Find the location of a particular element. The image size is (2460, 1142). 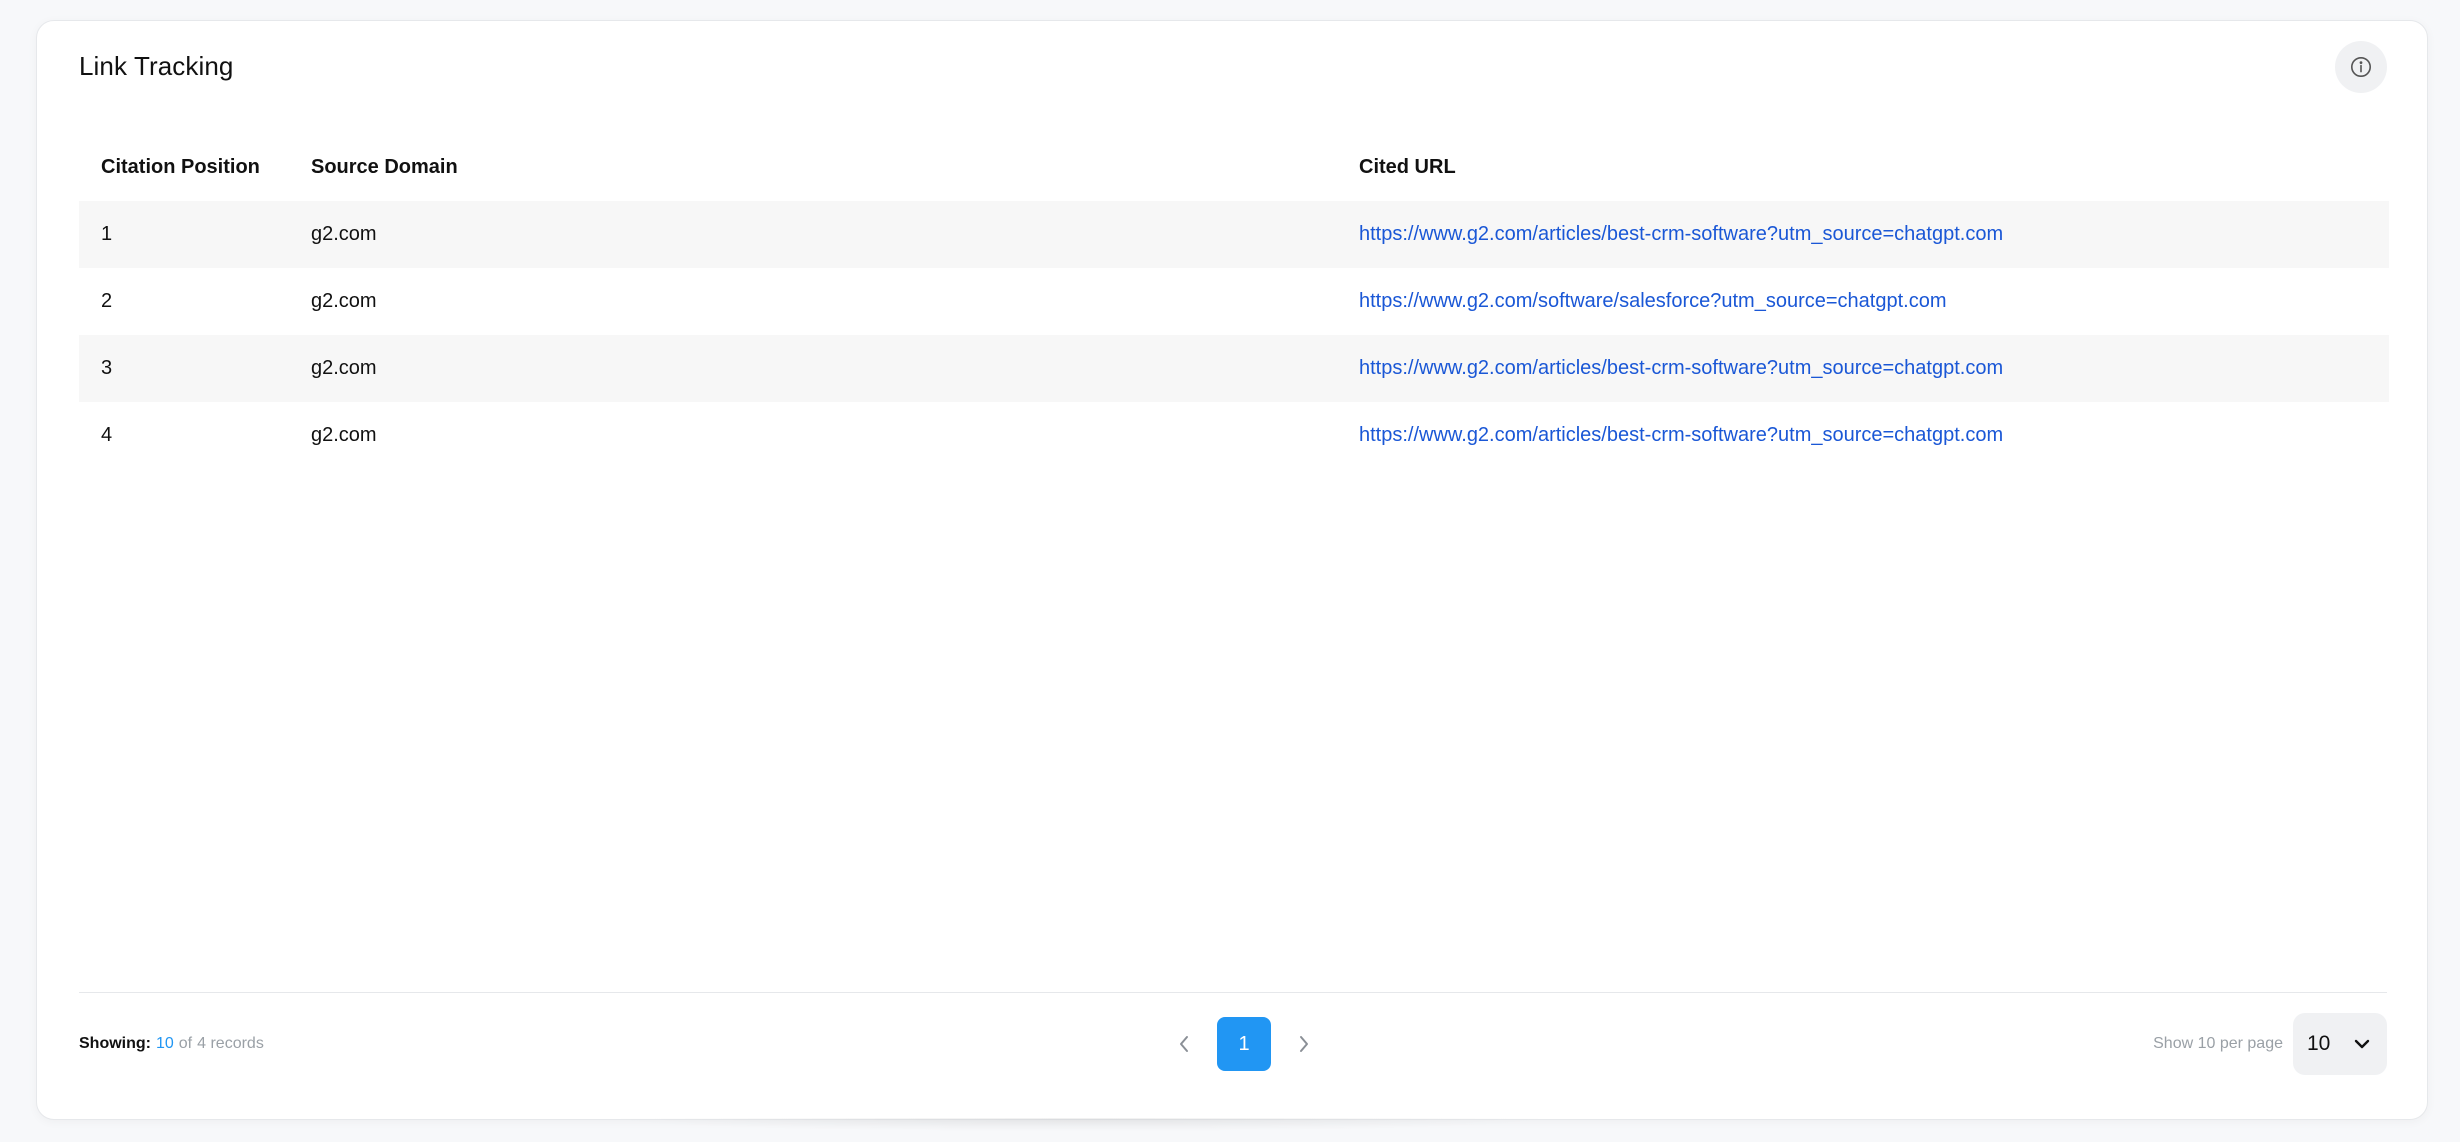

chevron-right-icon is located at coordinates (1304, 1044).